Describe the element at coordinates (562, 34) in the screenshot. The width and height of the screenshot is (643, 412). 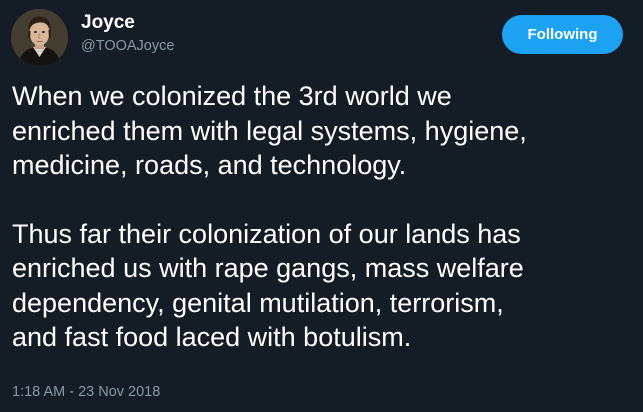
I see `following-button: Following` at that location.